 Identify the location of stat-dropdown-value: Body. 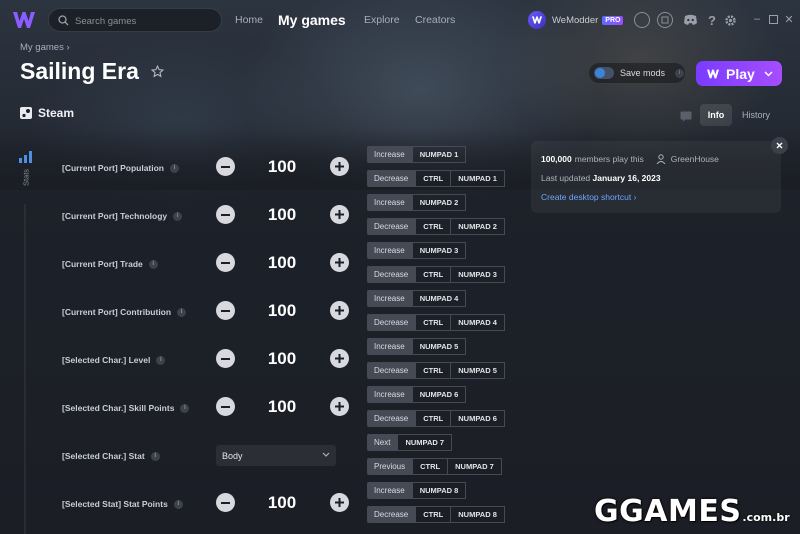
(232, 455).